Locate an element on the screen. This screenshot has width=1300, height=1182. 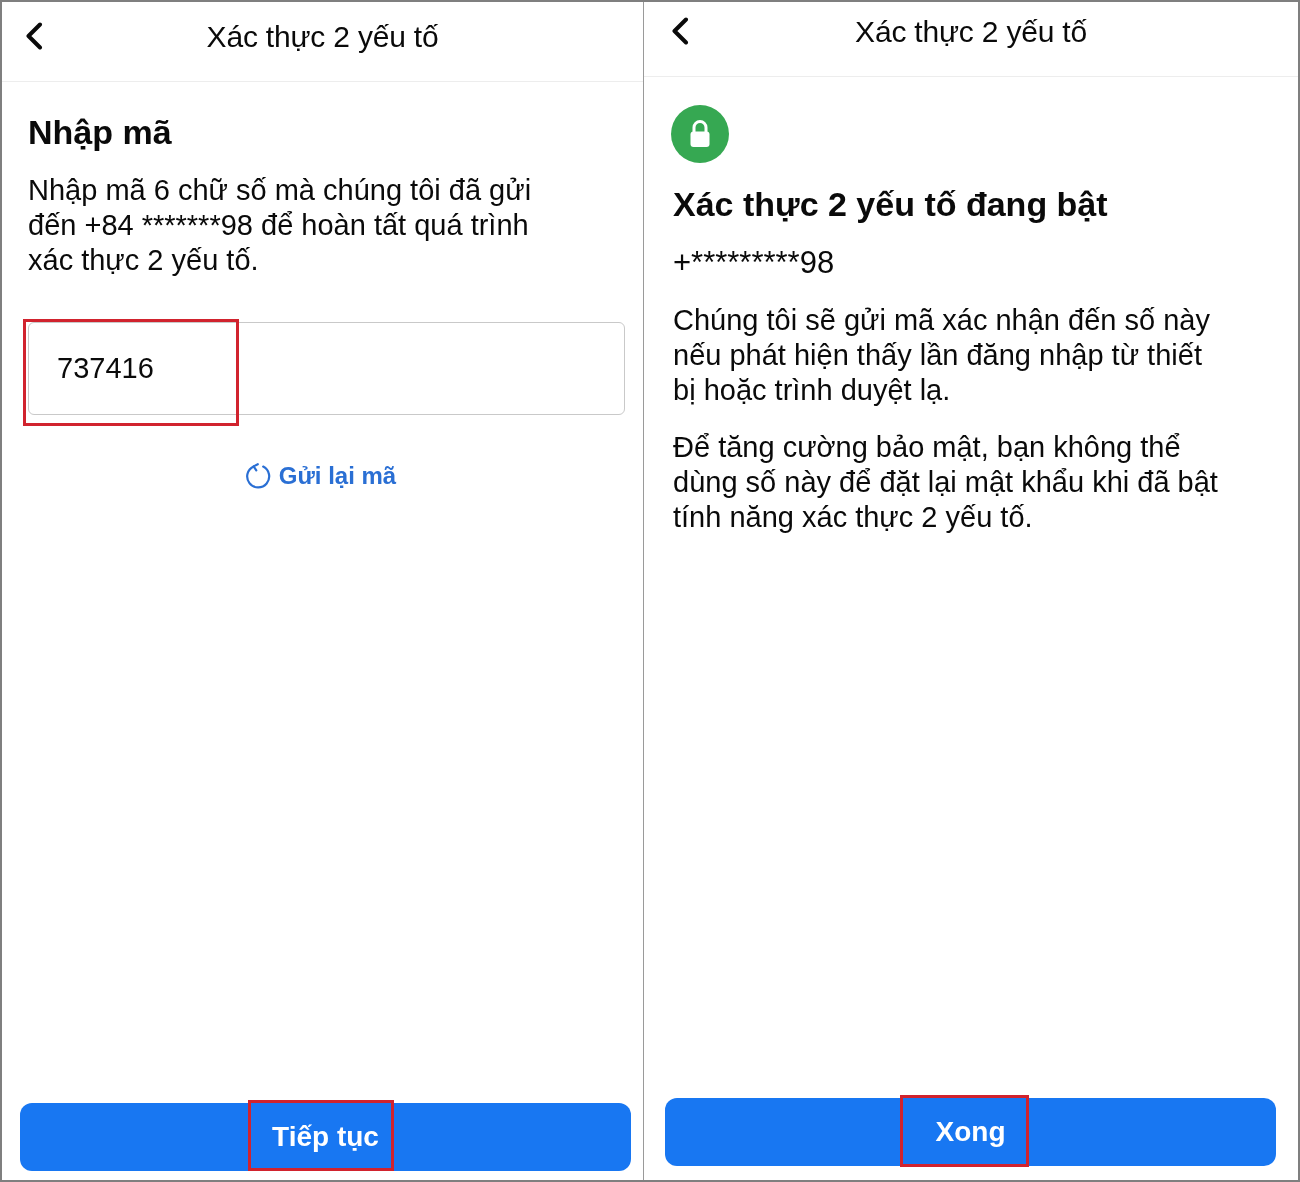
paragraph-text: Để tăng cường bảo mật, bạn không thể dùng số này để đặt lại mật khẩu khi đã bật tính năng xác thực 2 yếu tố. is located at coordinates (946, 482).